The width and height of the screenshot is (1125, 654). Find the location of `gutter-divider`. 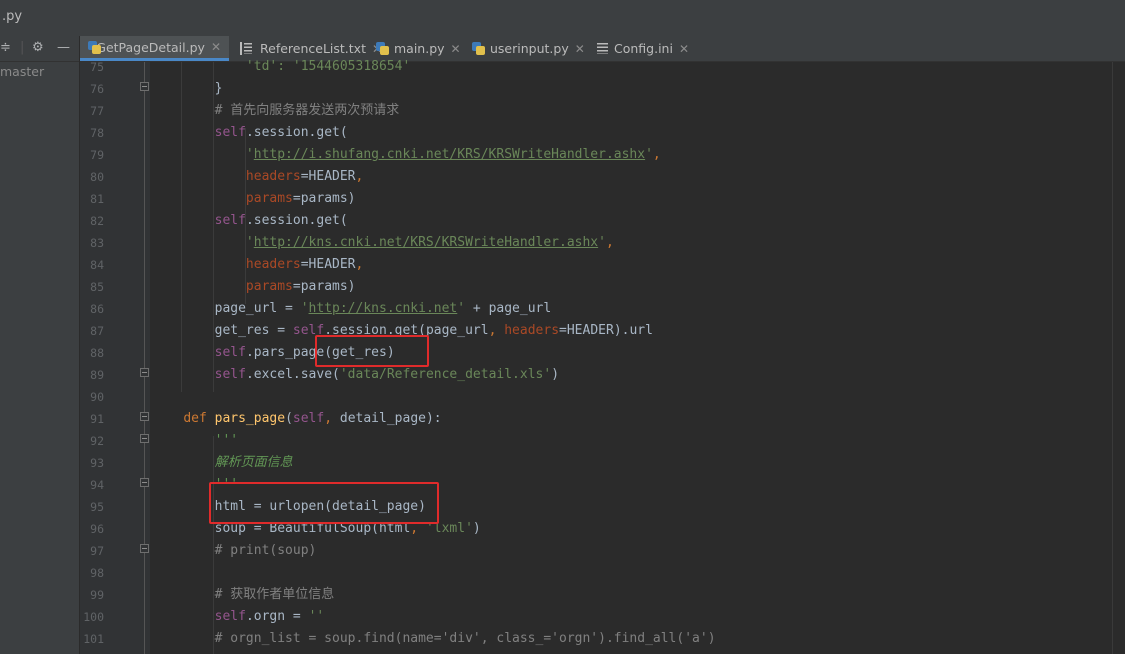

gutter-divider is located at coordinates (144, 358).